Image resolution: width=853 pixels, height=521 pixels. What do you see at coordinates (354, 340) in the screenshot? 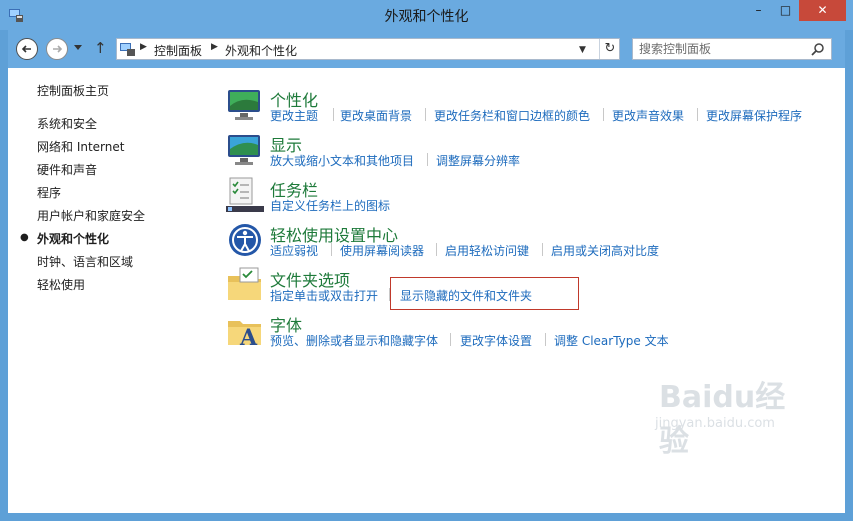
I see `link-preview-delete-fonts: 预览、删除或者显示和隐藏字体` at bounding box center [354, 340].